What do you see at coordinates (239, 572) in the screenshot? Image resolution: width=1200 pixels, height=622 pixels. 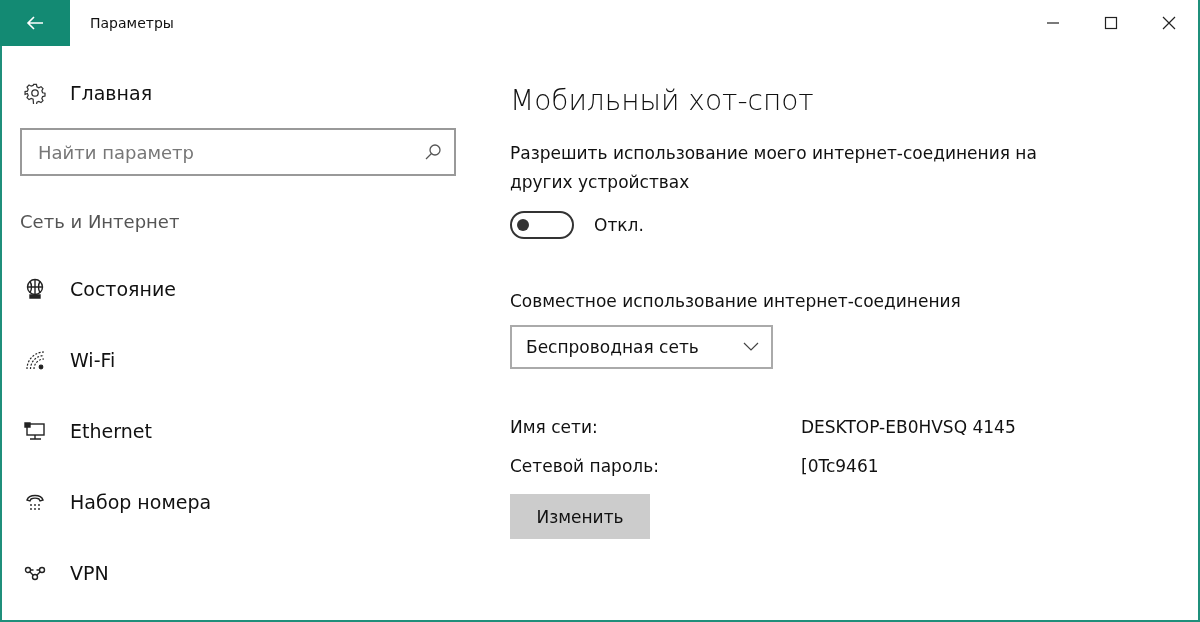 I see `nav-item: VPN` at bounding box center [239, 572].